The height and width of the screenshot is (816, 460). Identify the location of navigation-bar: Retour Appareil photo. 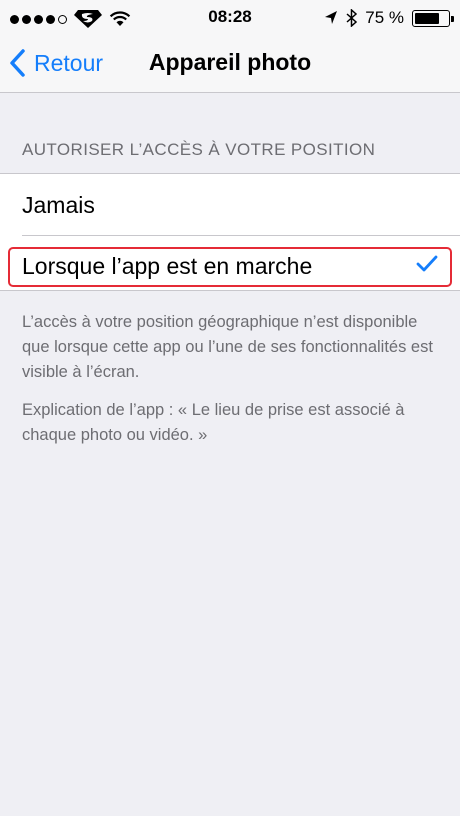
(230, 63).